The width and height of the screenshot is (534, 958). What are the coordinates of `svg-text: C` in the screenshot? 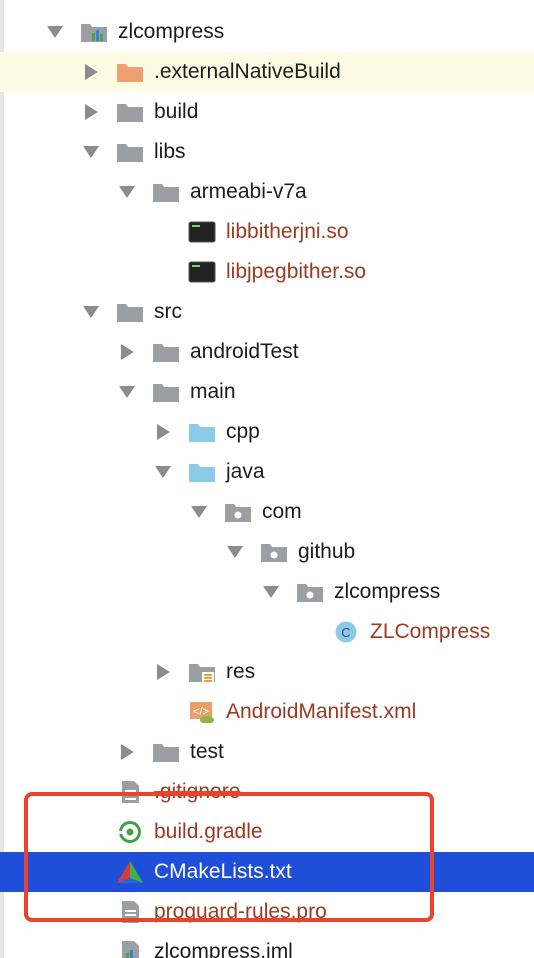 It's located at (345, 632).